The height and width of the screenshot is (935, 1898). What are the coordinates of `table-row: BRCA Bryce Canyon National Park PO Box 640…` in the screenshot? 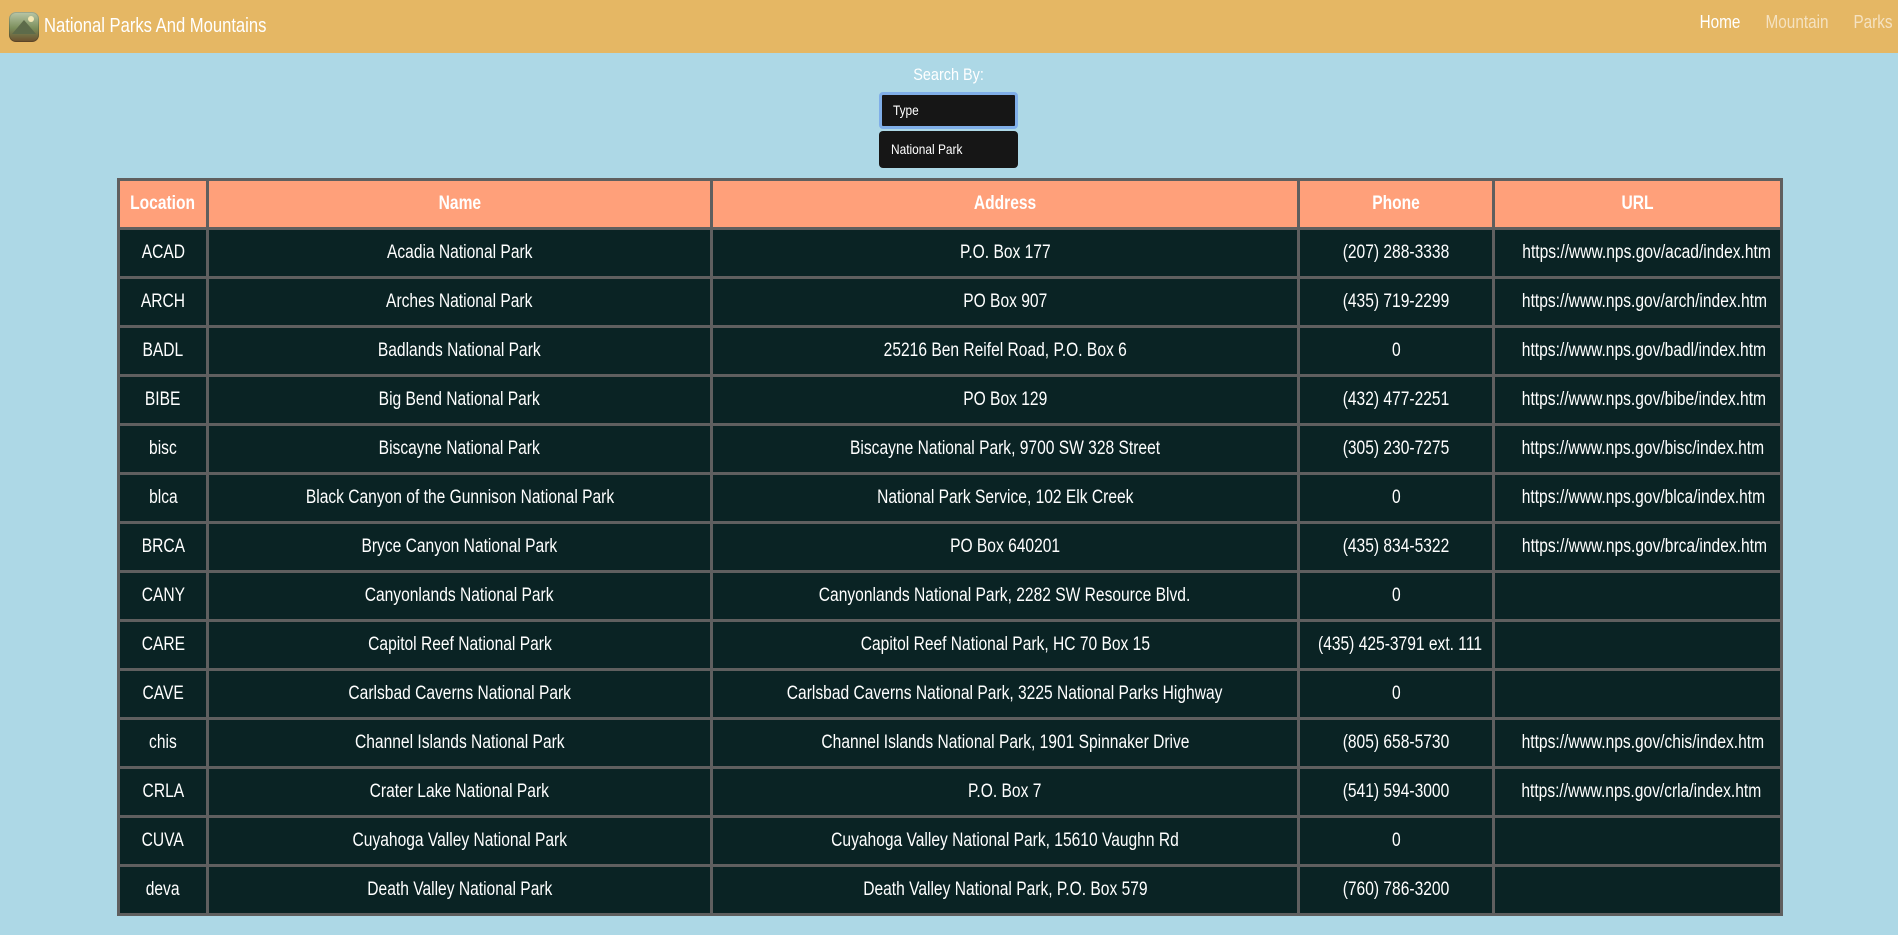 It's located at (950, 547).